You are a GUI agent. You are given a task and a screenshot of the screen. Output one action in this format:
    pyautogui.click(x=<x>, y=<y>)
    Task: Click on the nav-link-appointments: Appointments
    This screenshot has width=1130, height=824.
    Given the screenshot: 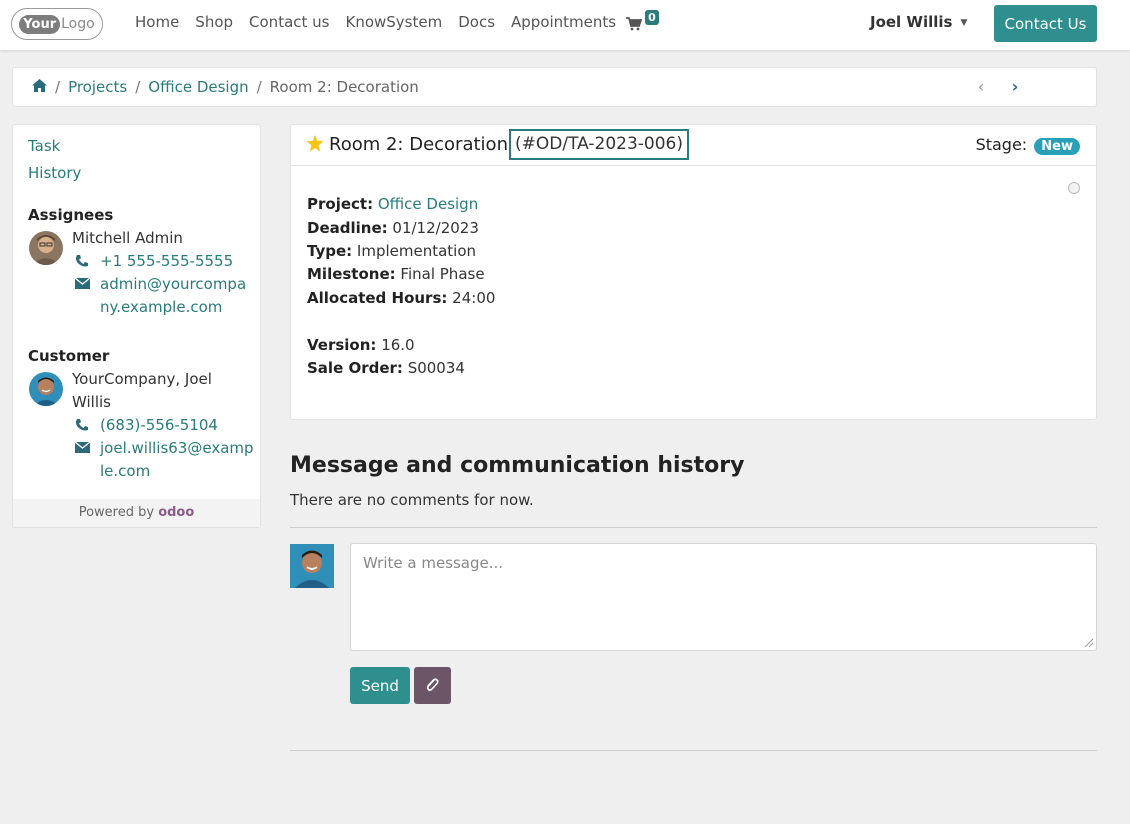 What is the action you would take?
    pyautogui.click(x=563, y=22)
    